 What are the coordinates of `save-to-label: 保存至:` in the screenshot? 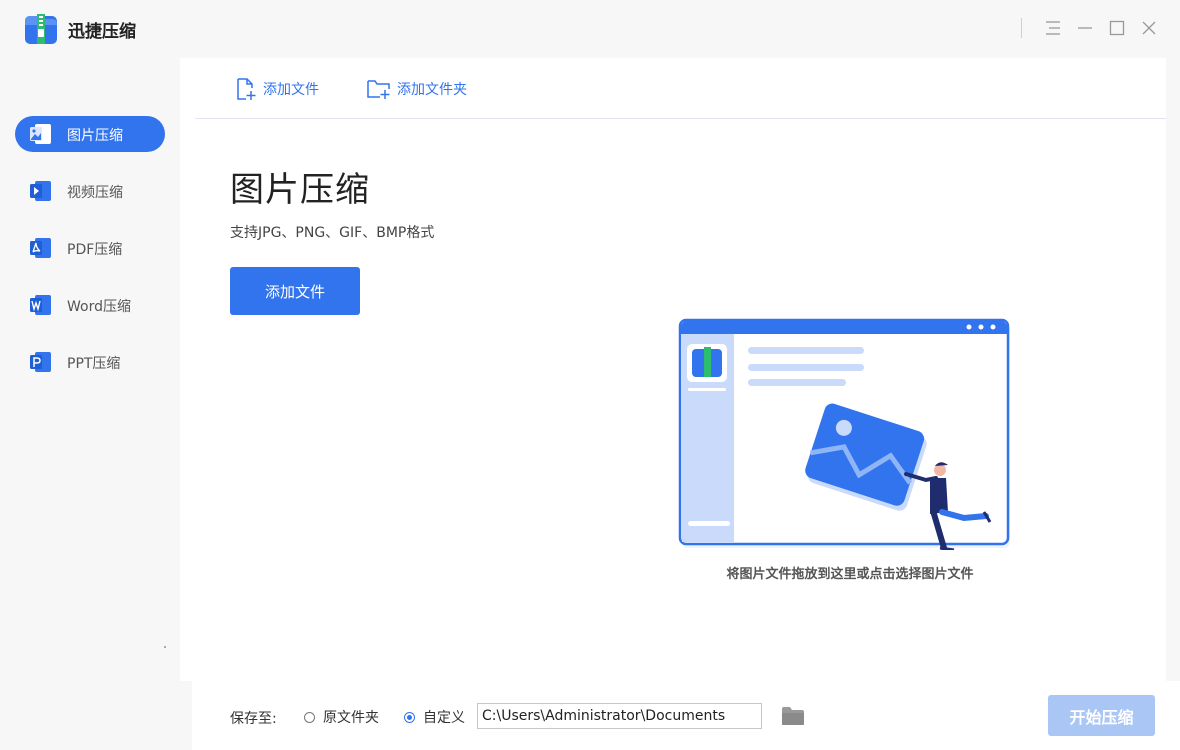 It's located at (253, 719).